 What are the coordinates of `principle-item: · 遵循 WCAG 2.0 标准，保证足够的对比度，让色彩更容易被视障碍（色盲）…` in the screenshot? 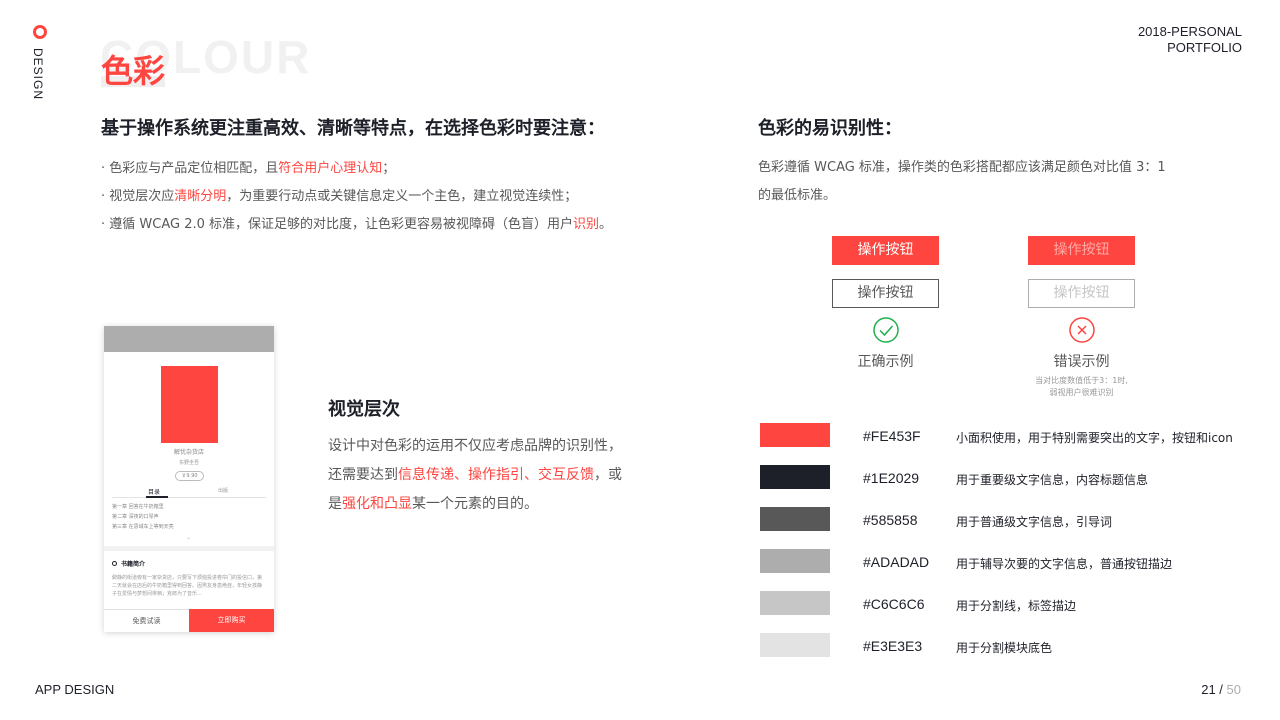 It's located at (356, 225).